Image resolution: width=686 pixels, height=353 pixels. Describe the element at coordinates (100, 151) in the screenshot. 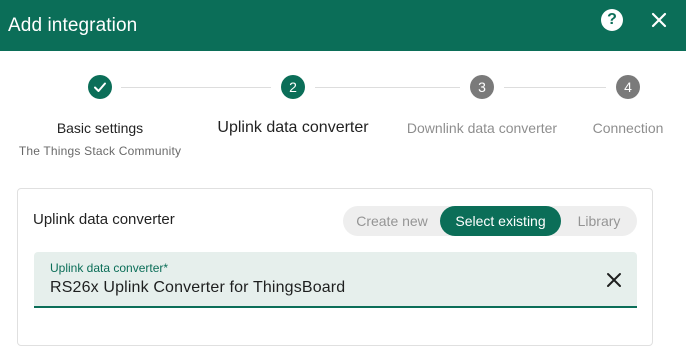

I see `step-1-sublabel: The Things Stack Community` at that location.